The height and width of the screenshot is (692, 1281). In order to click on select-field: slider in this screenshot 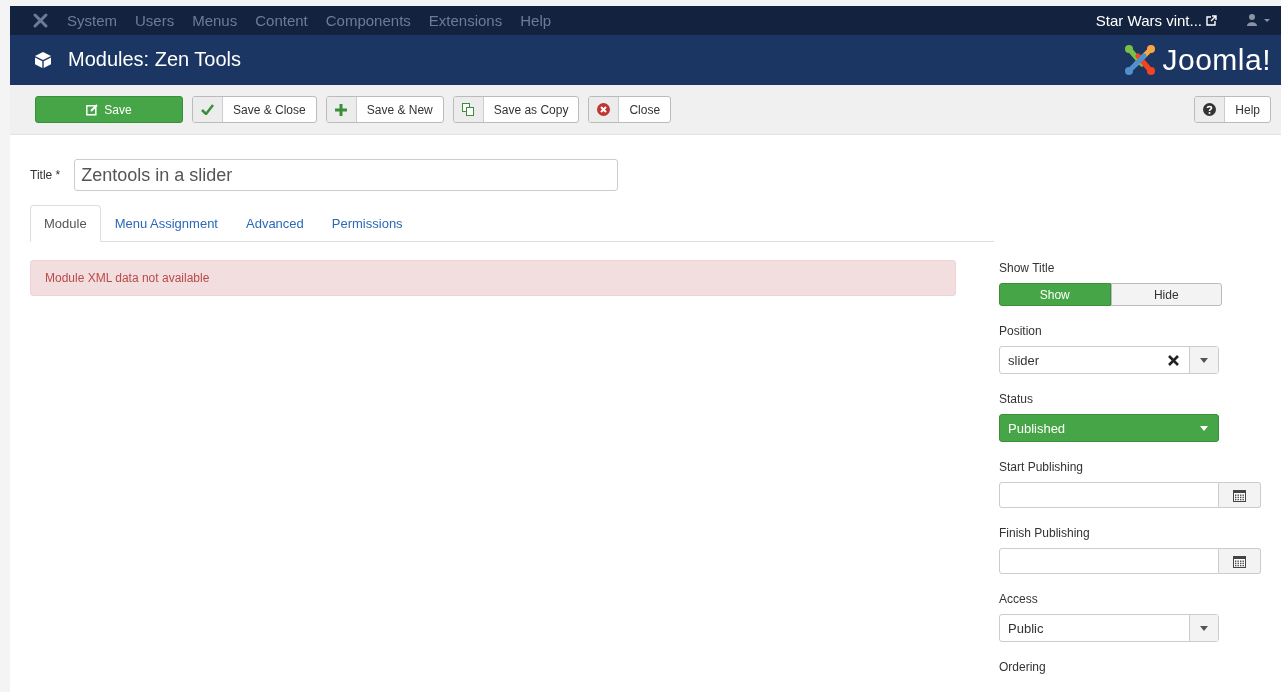, I will do `click(1109, 360)`.